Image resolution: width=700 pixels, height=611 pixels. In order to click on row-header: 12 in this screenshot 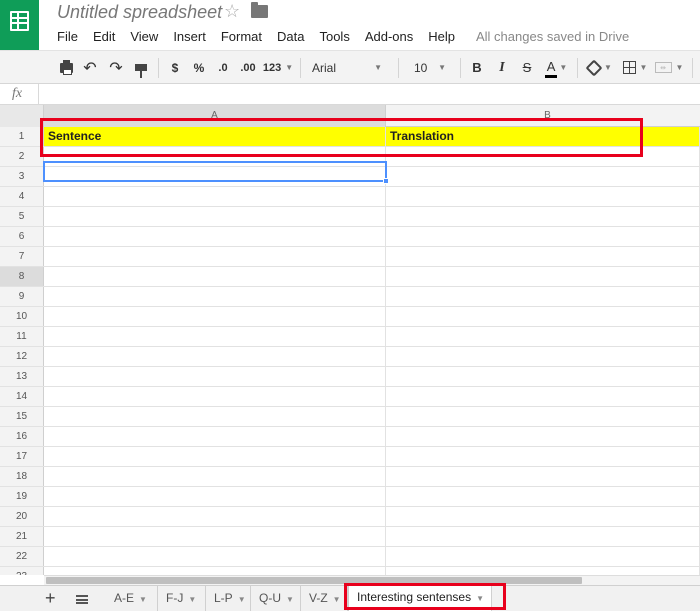, I will do `click(22, 356)`.